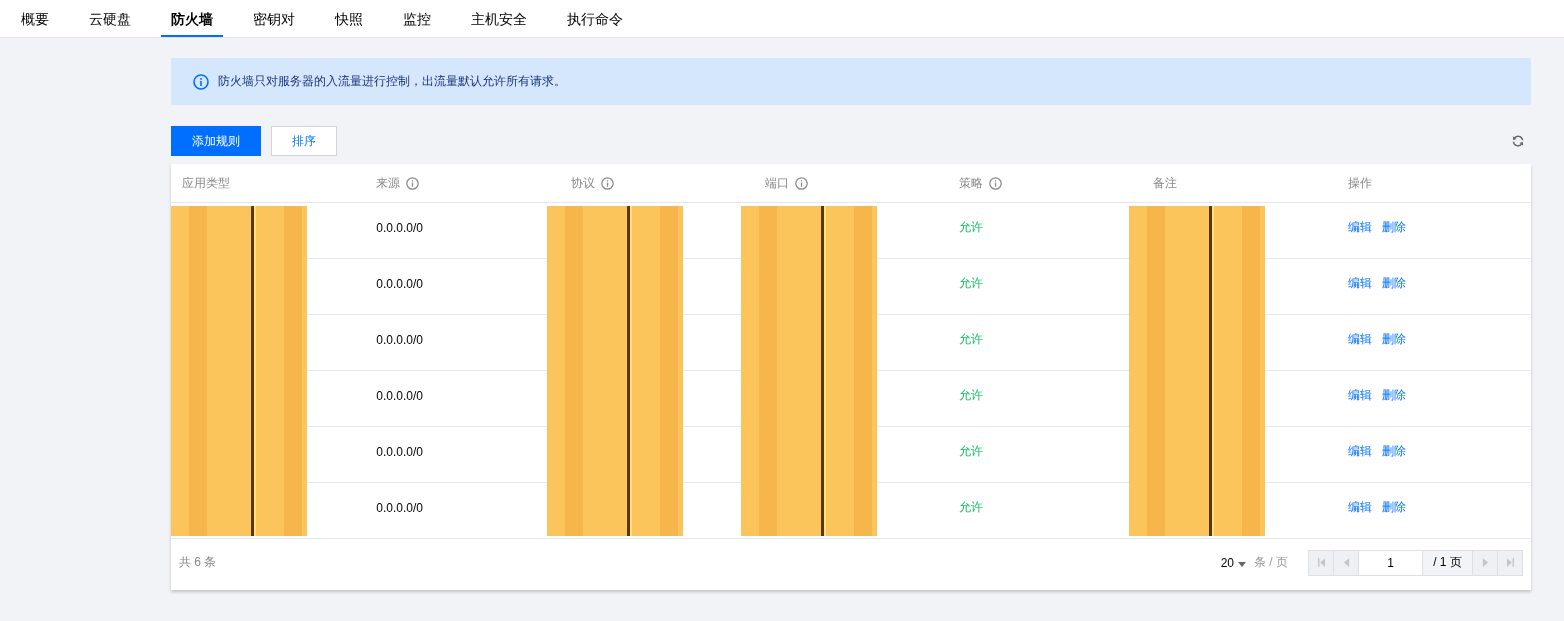 The height and width of the screenshot is (621, 1564). I want to click on next-icon, so click(1485, 562).